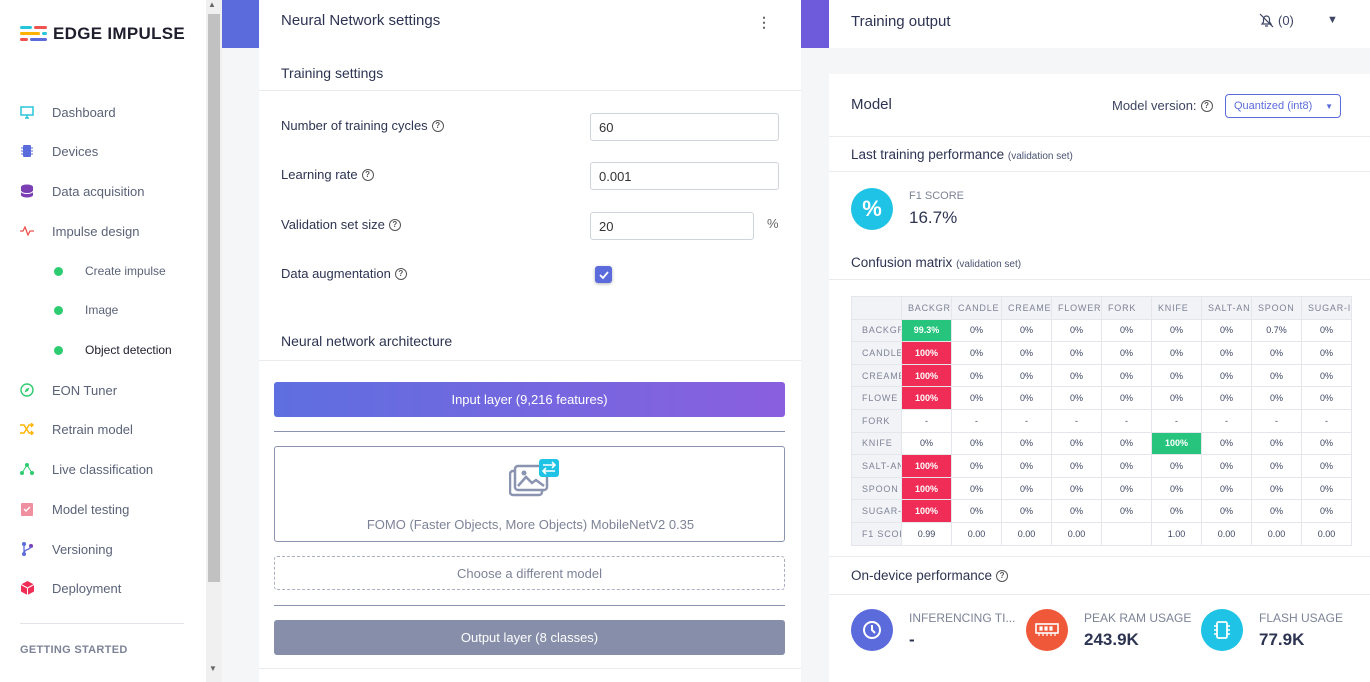  What do you see at coordinates (212, 4) in the screenshot?
I see `scroll-up-arrow-icon: ▲` at bounding box center [212, 4].